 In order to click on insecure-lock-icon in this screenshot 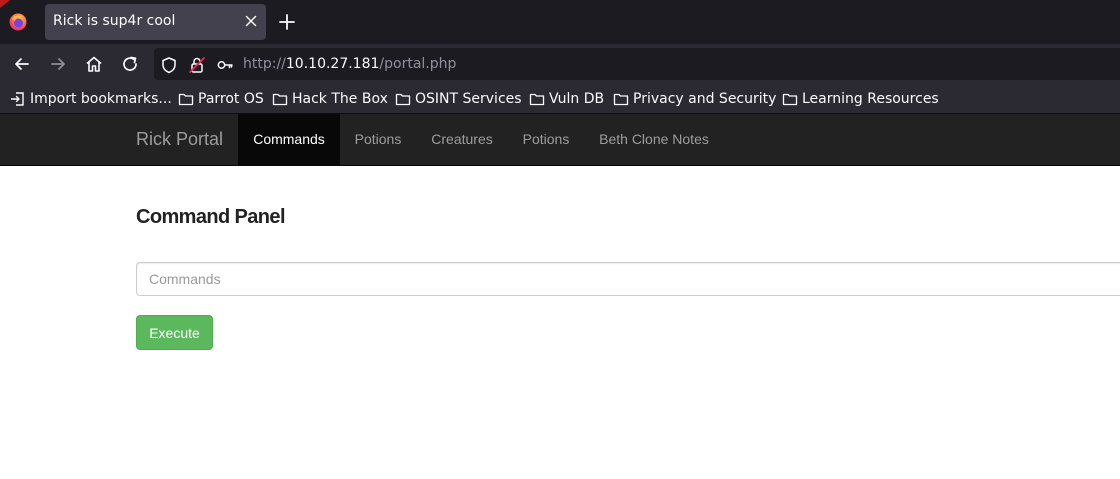, I will do `click(197, 65)`.